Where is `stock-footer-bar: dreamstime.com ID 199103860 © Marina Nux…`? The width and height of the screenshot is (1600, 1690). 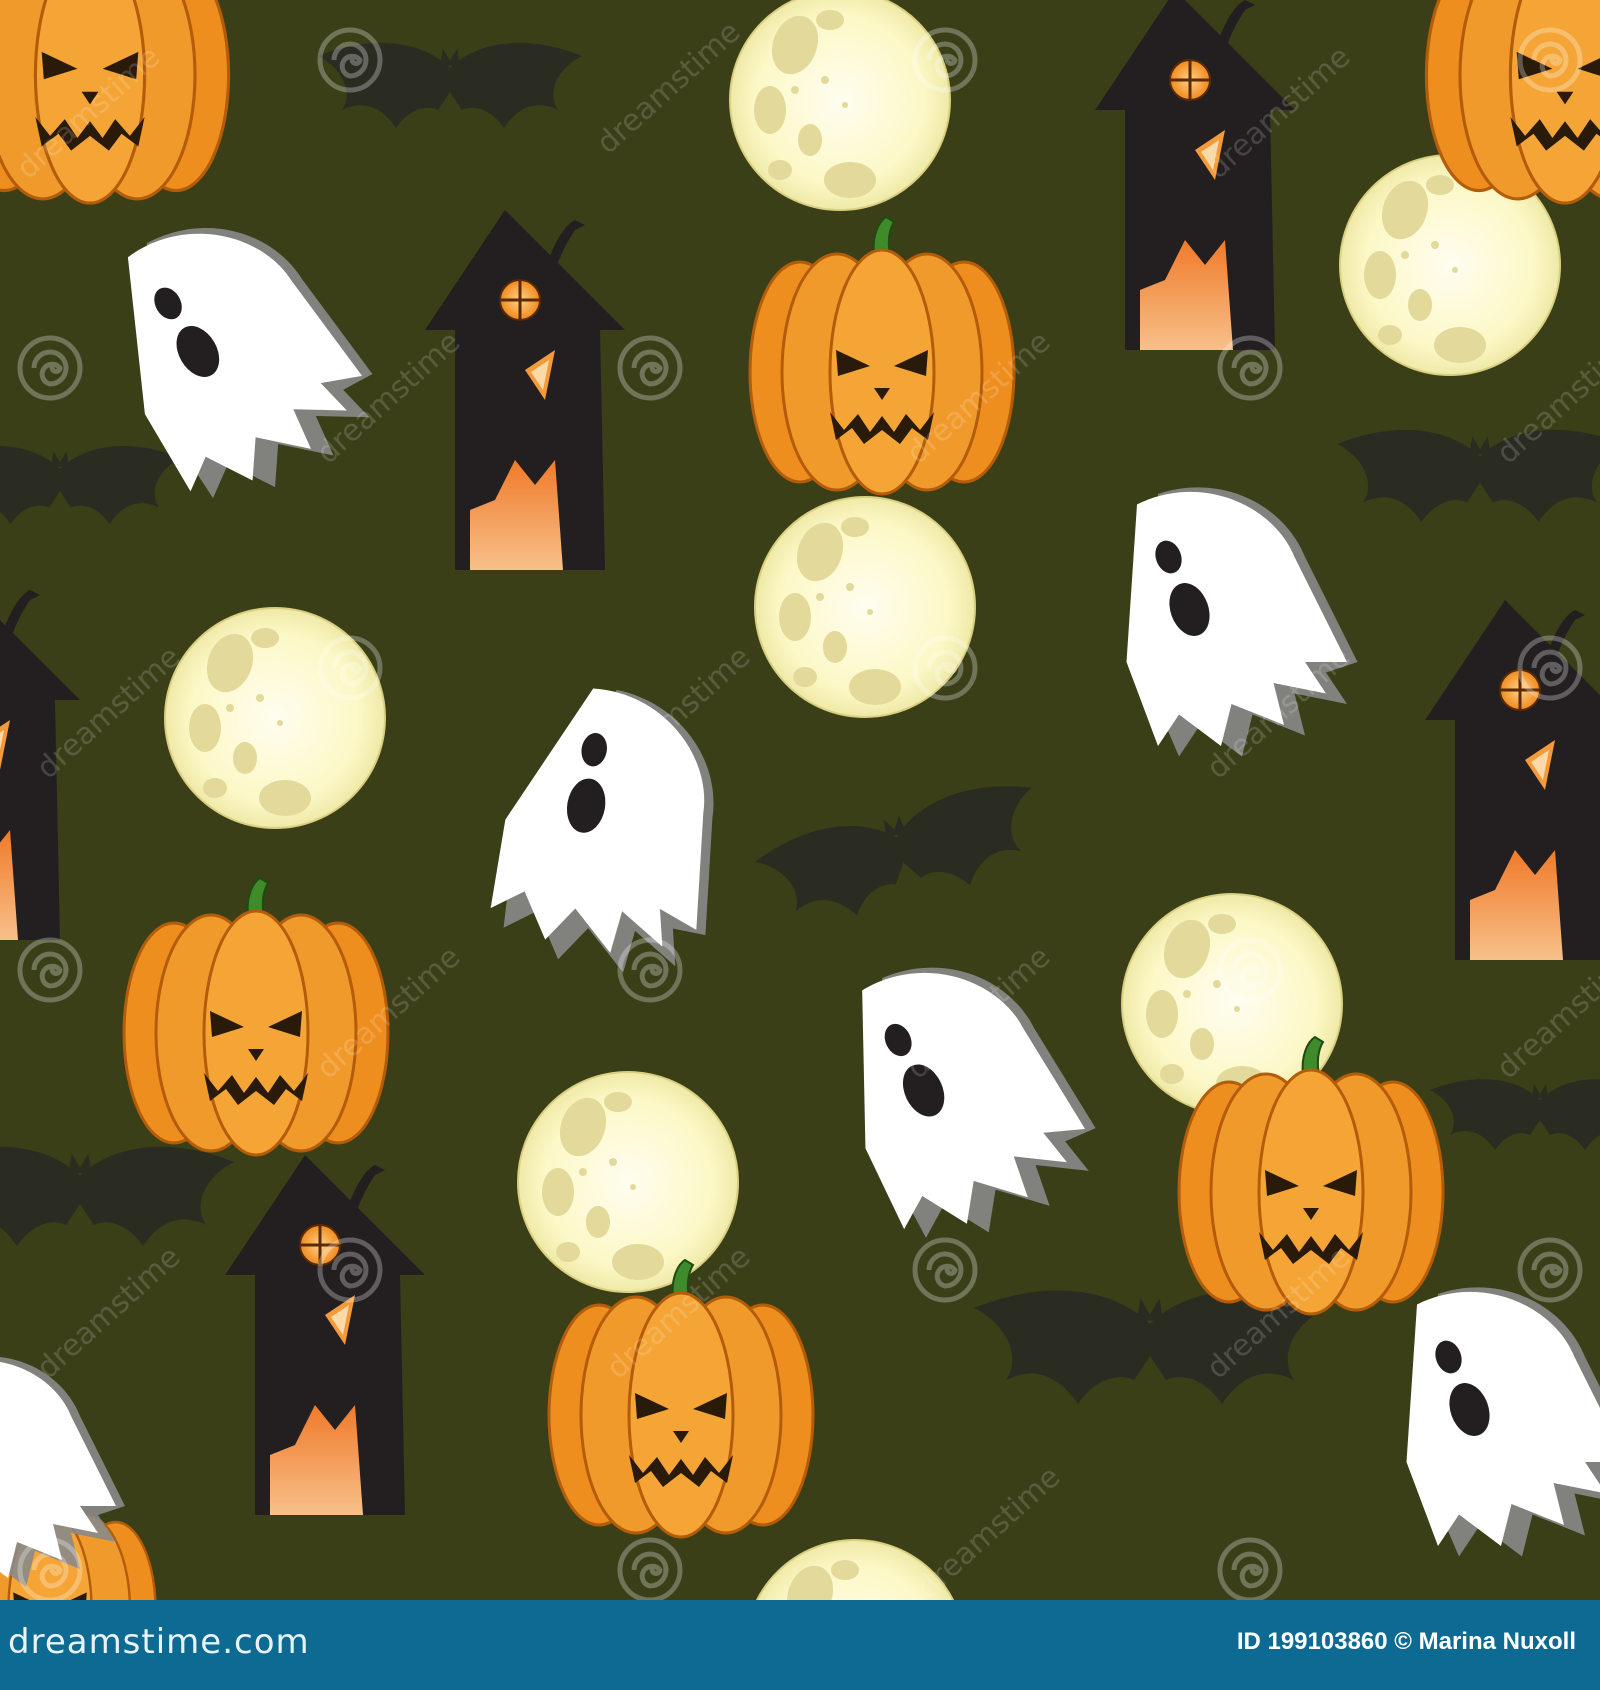
stock-footer-bar: dreamstime.com ID 199103860 © Marina Nux… is located at coordinates (800, 1645).